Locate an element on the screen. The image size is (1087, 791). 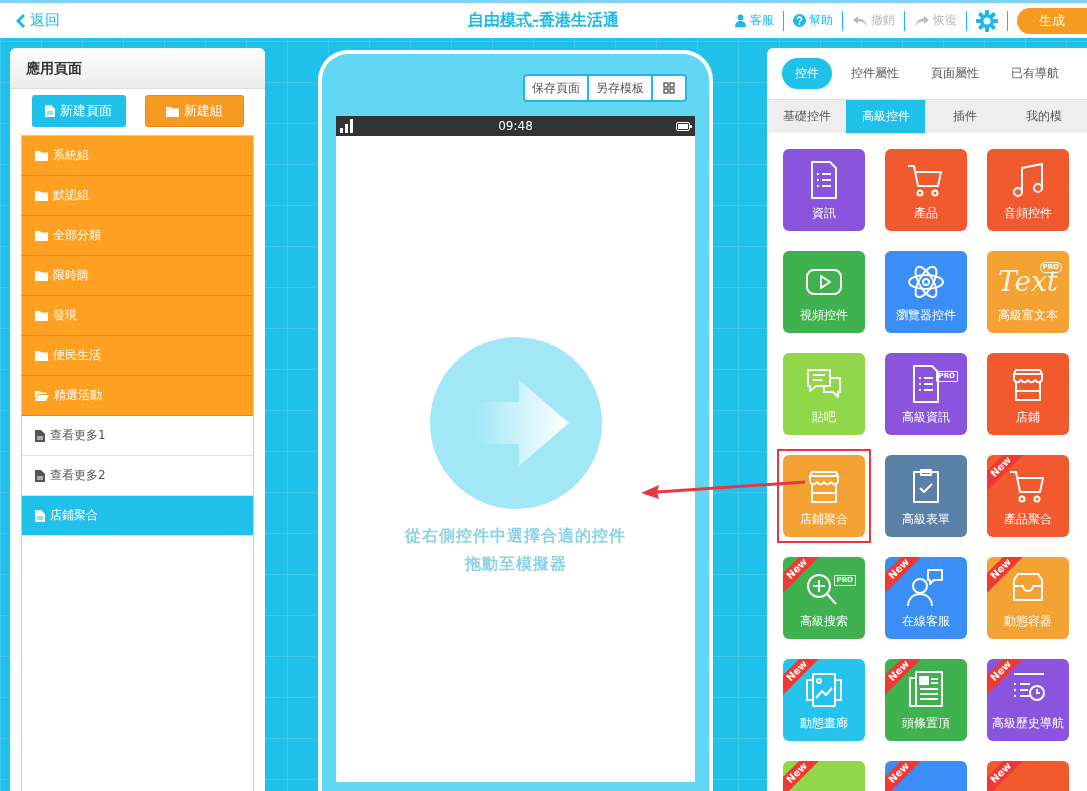
undo-icon is located at coordinates (860, 20).